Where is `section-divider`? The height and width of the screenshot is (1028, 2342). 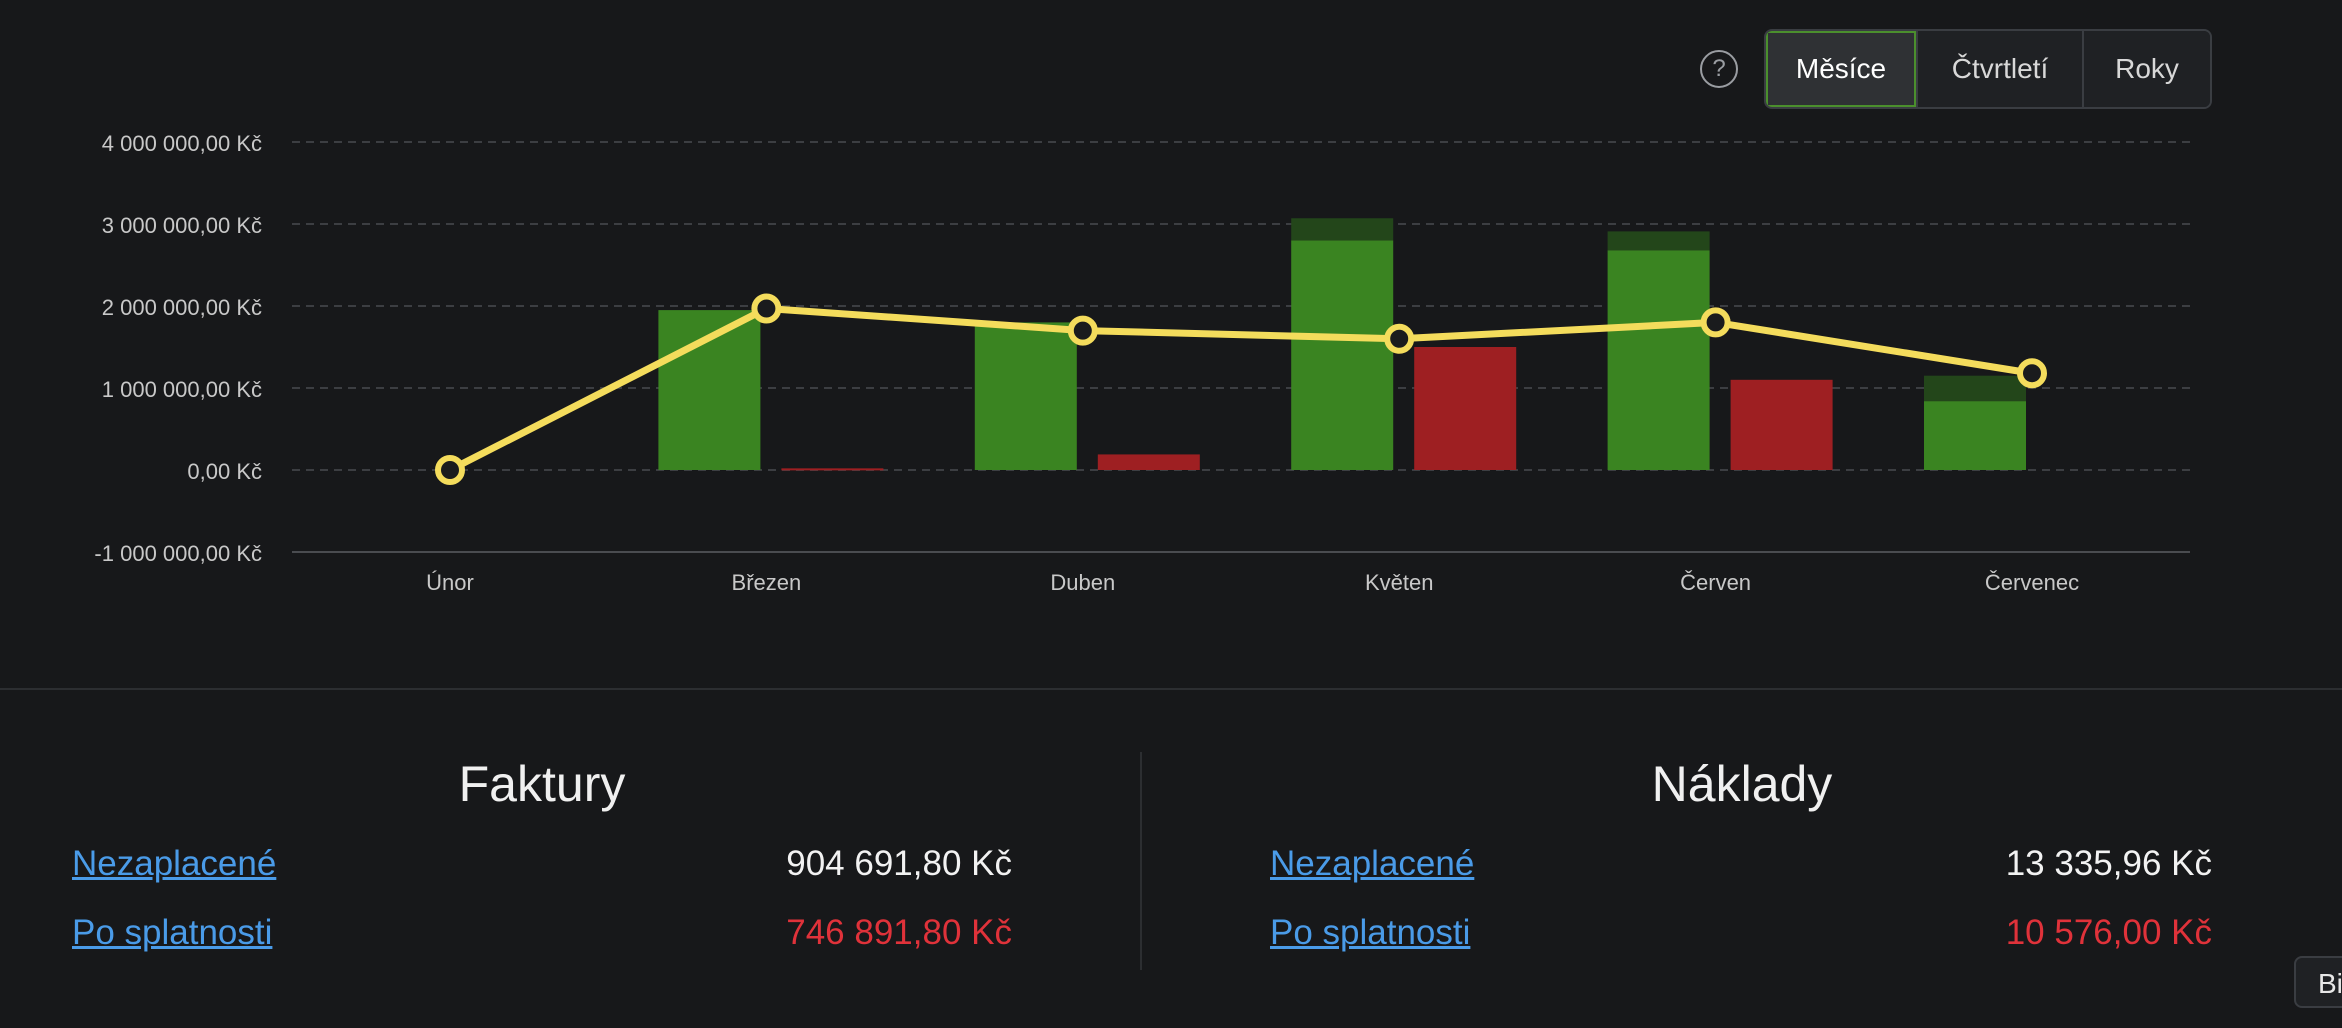
section-divider is located at coordinates (1171, 689).